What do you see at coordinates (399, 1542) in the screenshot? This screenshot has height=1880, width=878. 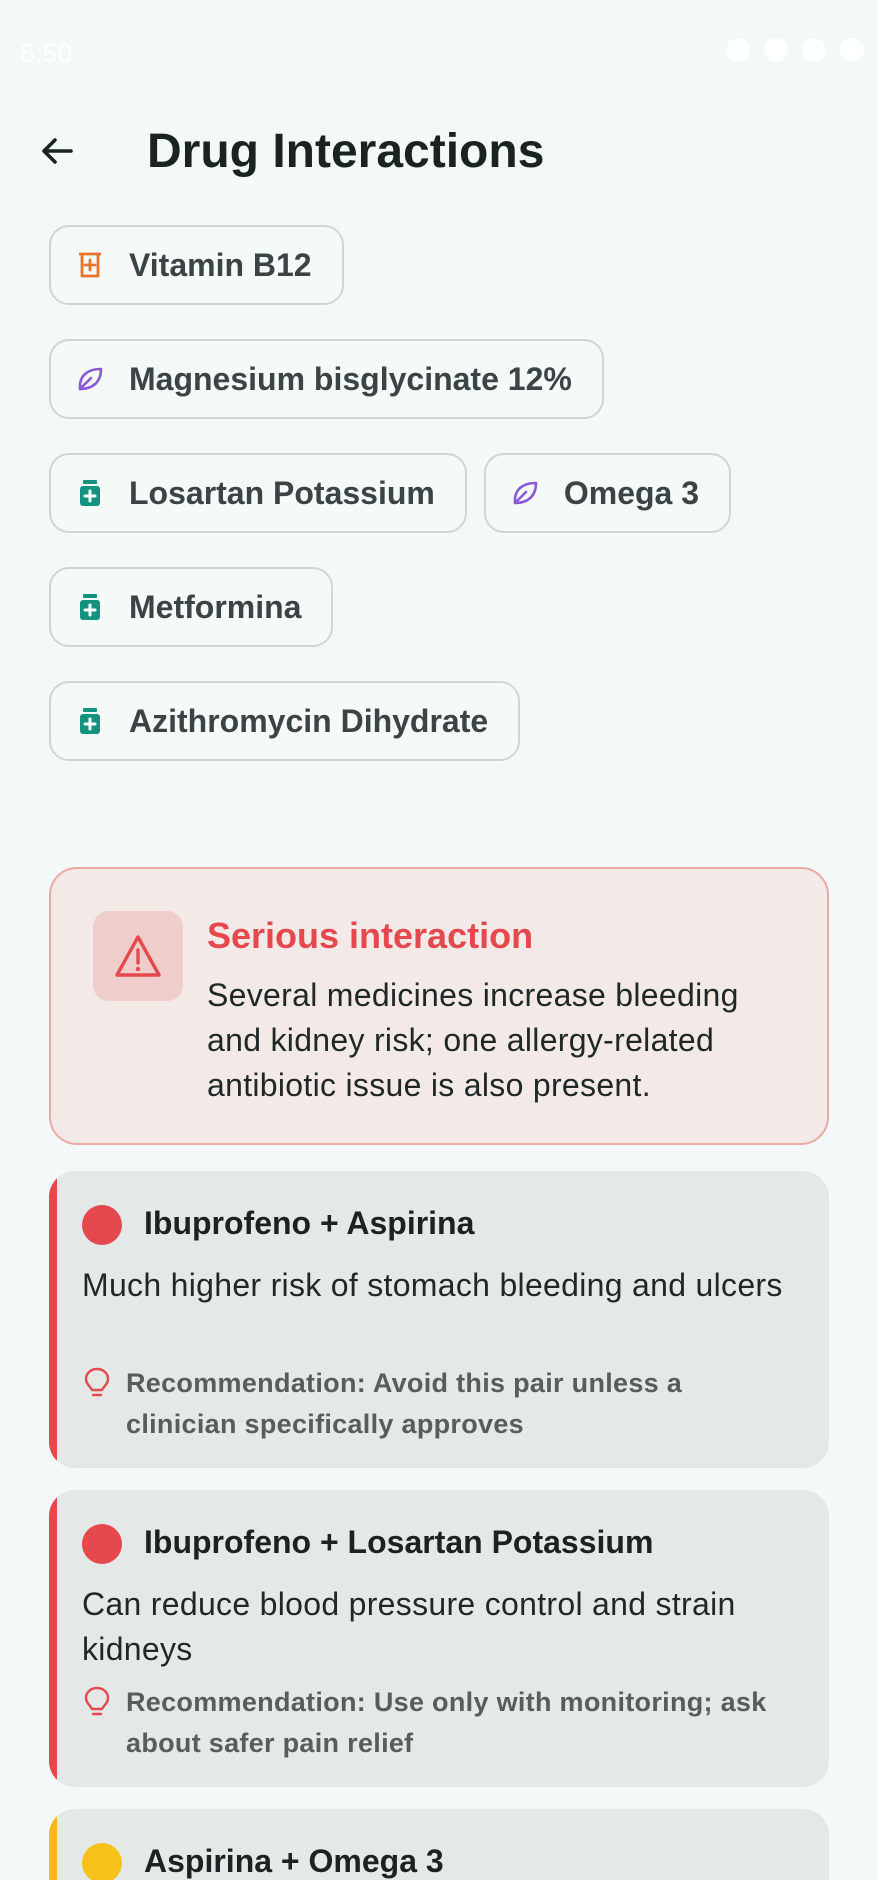 I see `interaction-pair: Ibuprofeno + Losartan Potassium` at bounding box center [399, 1542].